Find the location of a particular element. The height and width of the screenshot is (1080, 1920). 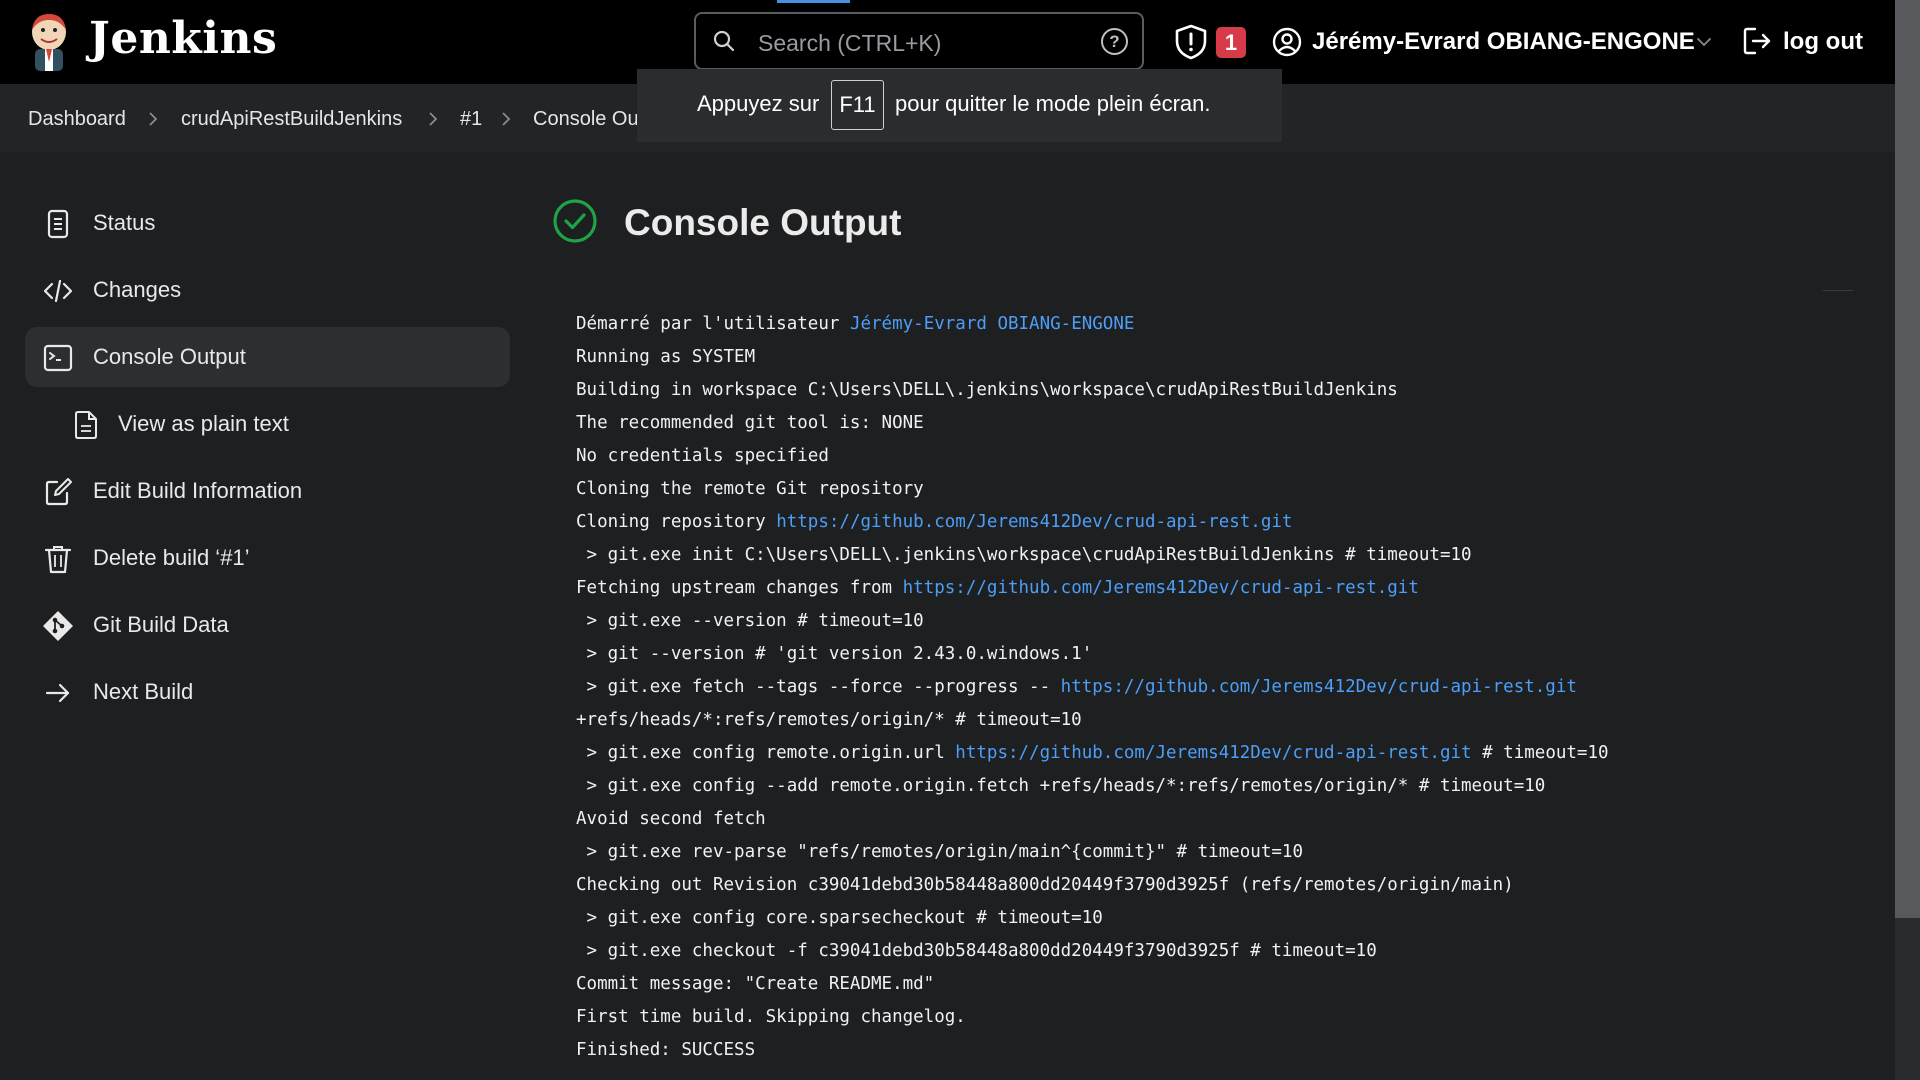

console-line: Running as SYSTEM is located at coordinates (665, 357).